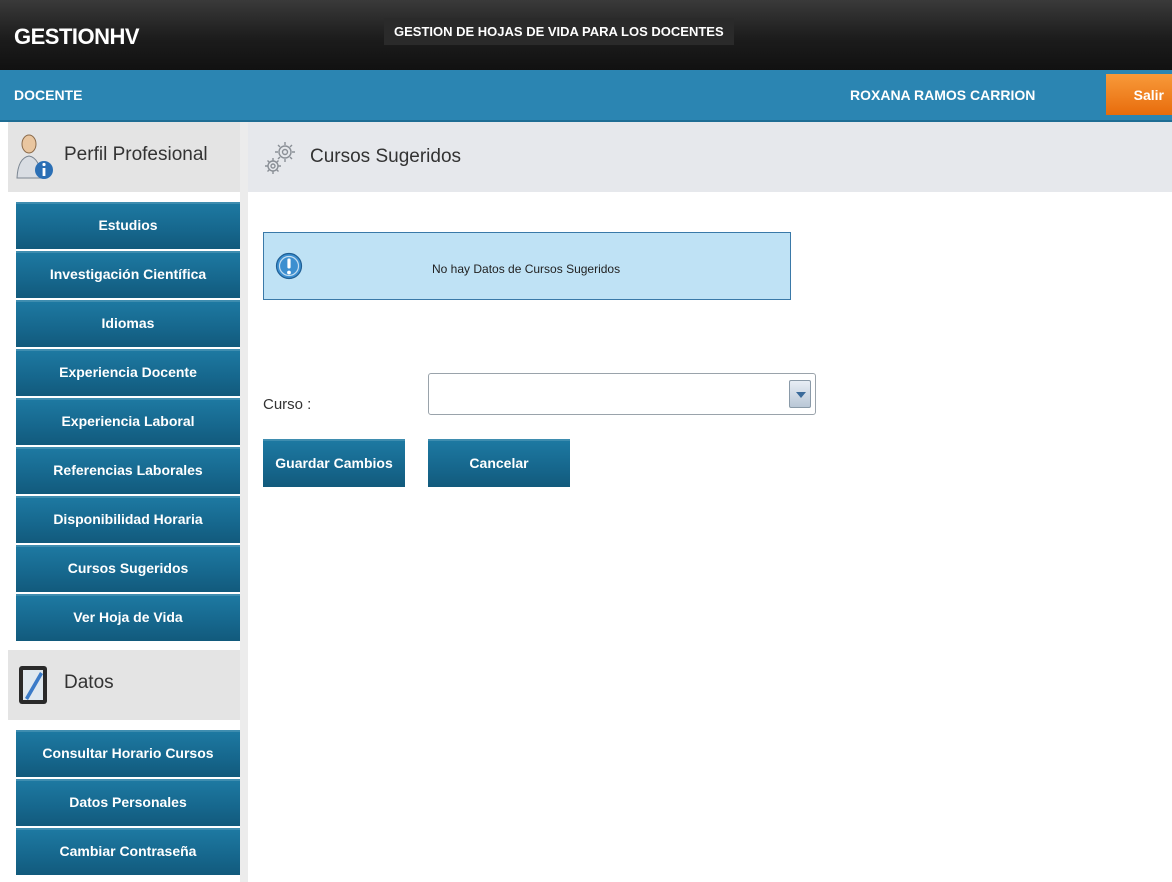  I want to click on sidebar-item-disponibilidad: Disponibilidad Horaria, so click(128, 519).